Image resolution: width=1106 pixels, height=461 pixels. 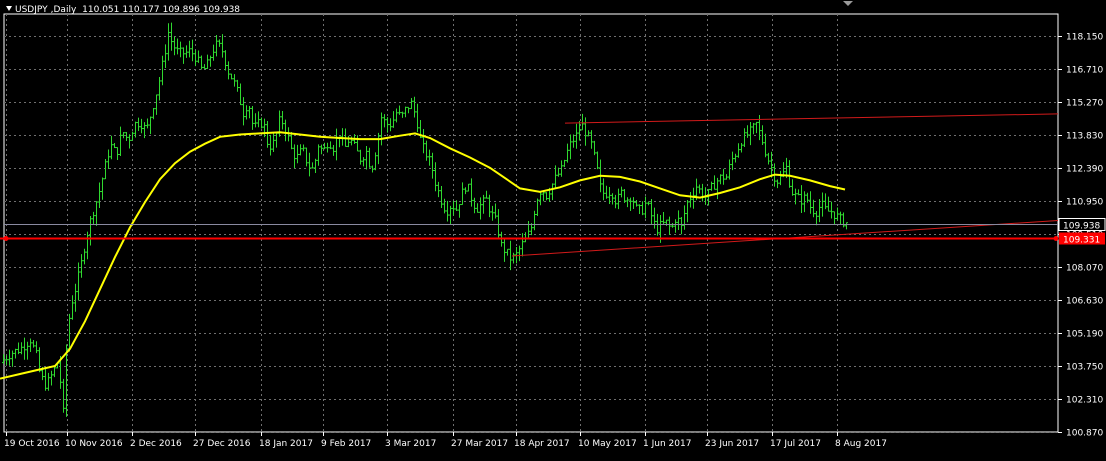 What do you see at coordinates (286, 444) in the screenshot?
I see `x-tick-label: 18 Jan 2017` at bounding box center [286, 444].